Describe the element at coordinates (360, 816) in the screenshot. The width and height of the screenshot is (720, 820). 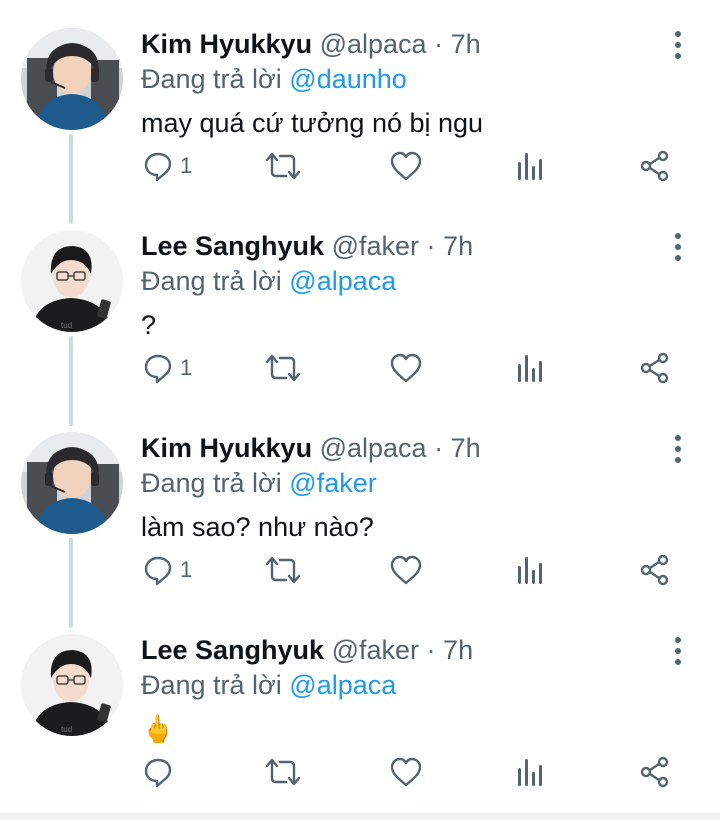
I see `bottom-divider` at that location.